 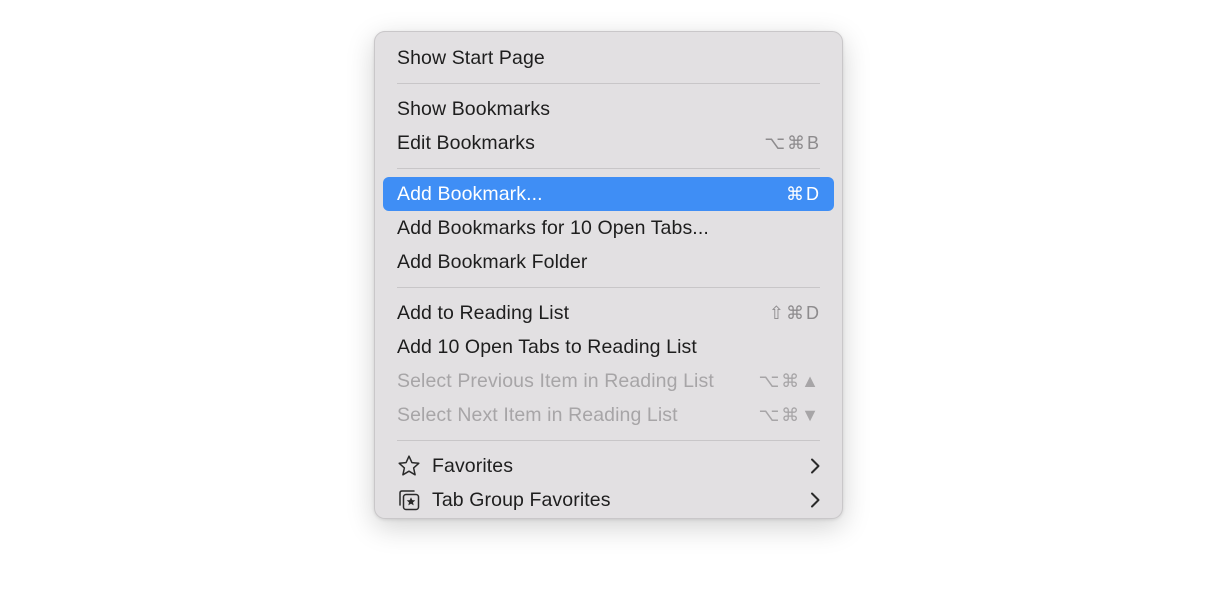 I want to click on tab-group-star-icon, so click(x=409, y=500).